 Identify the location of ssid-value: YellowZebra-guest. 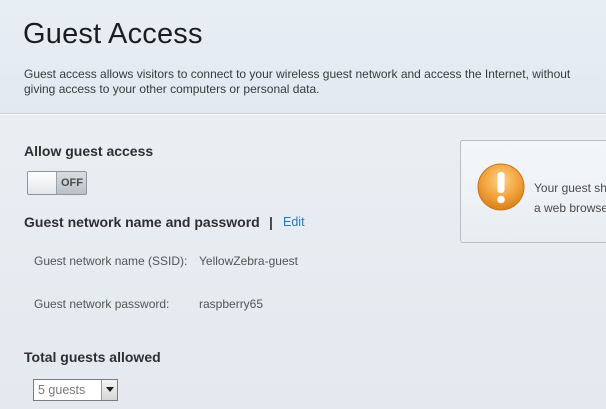
(248, 261).